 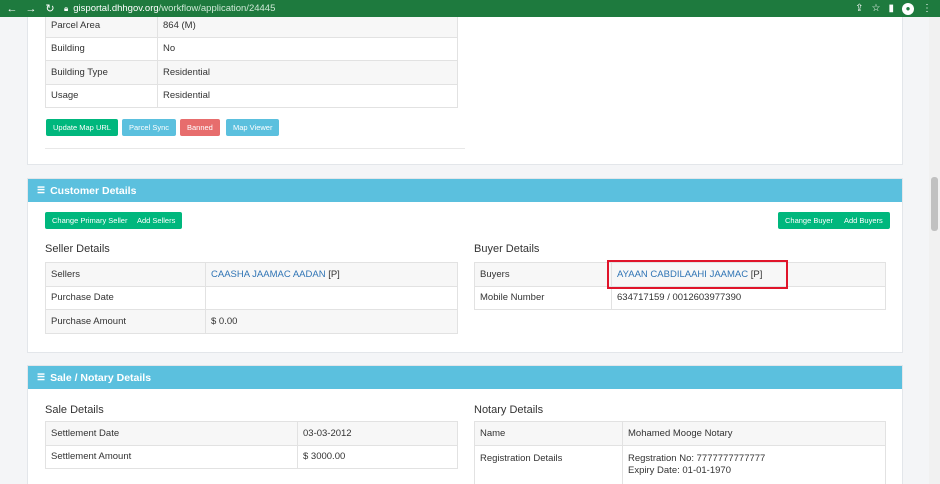 I want to click on settlement-date-value: 03-03-2012, so click(x=377, y=433).